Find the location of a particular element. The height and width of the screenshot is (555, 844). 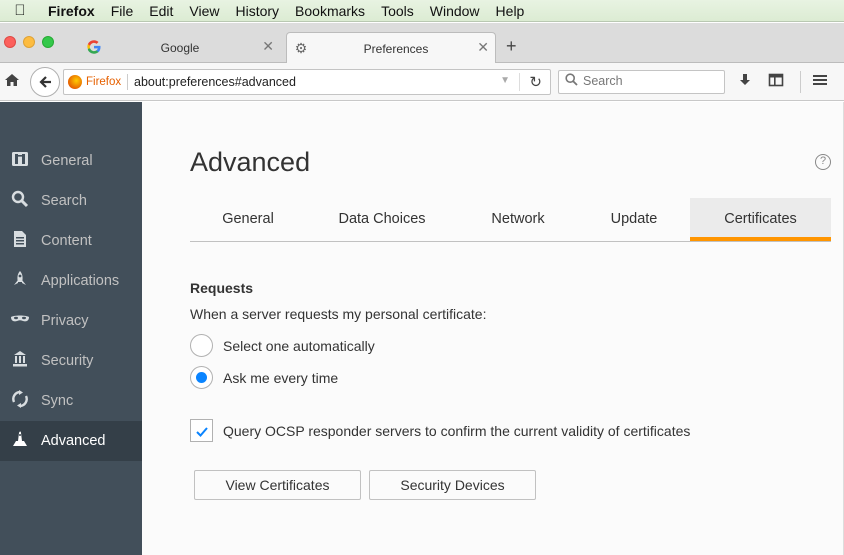

tab-strip: Google ✕ ⚙ Preferences ✕ + is located at coordinates (422, 43).